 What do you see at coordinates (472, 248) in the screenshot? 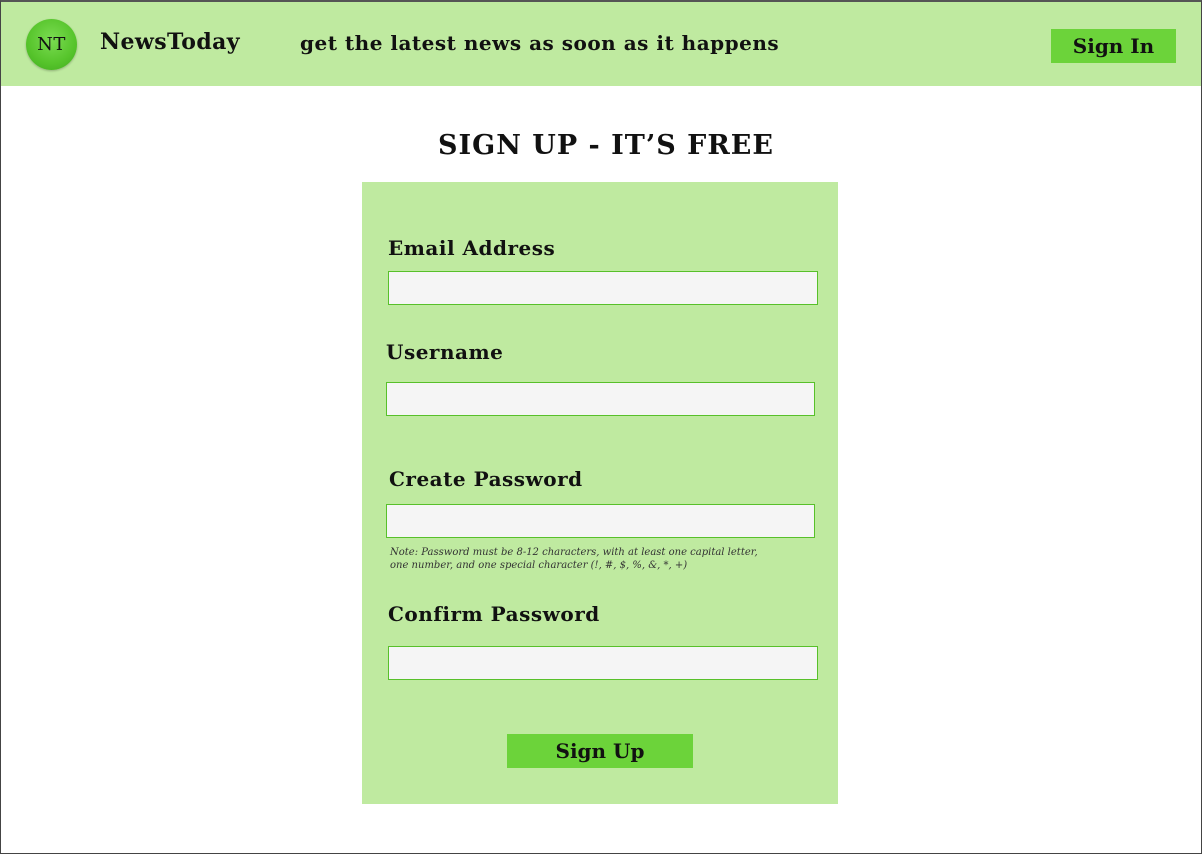
I see `email-label: Email Address` at bounding box center [472, 248].